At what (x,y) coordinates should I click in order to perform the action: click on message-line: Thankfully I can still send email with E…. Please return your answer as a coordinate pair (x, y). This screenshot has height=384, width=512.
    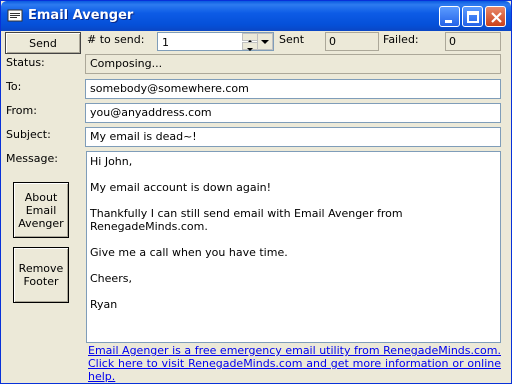
    Looking at the image, I should click on (246, 220).